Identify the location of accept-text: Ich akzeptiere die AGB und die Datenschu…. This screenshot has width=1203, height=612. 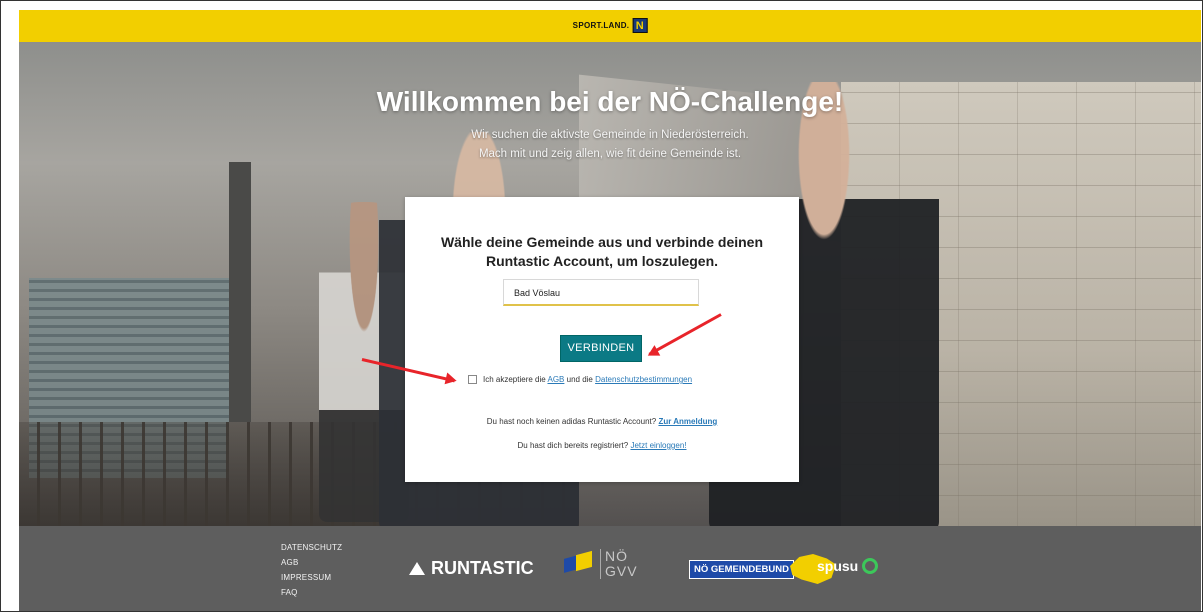
(587, 379).